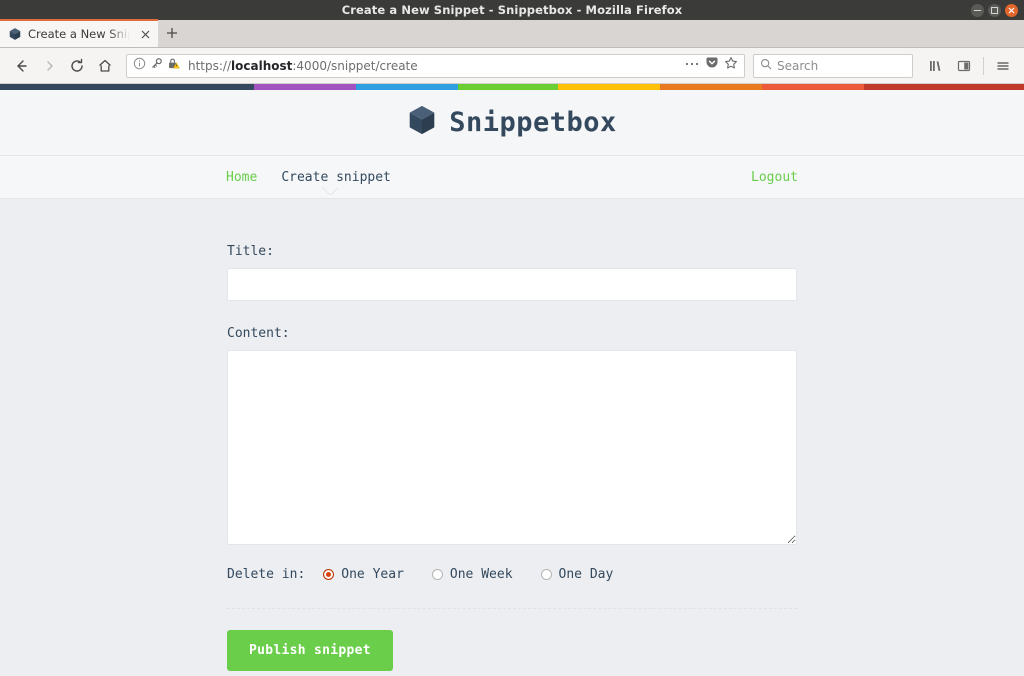 Image resolution: width=1024 pixels, height=676 pixels. Describe the element at coordinates (731, 65) in the screenshot. I see `bookmark-star-icon` at that location.